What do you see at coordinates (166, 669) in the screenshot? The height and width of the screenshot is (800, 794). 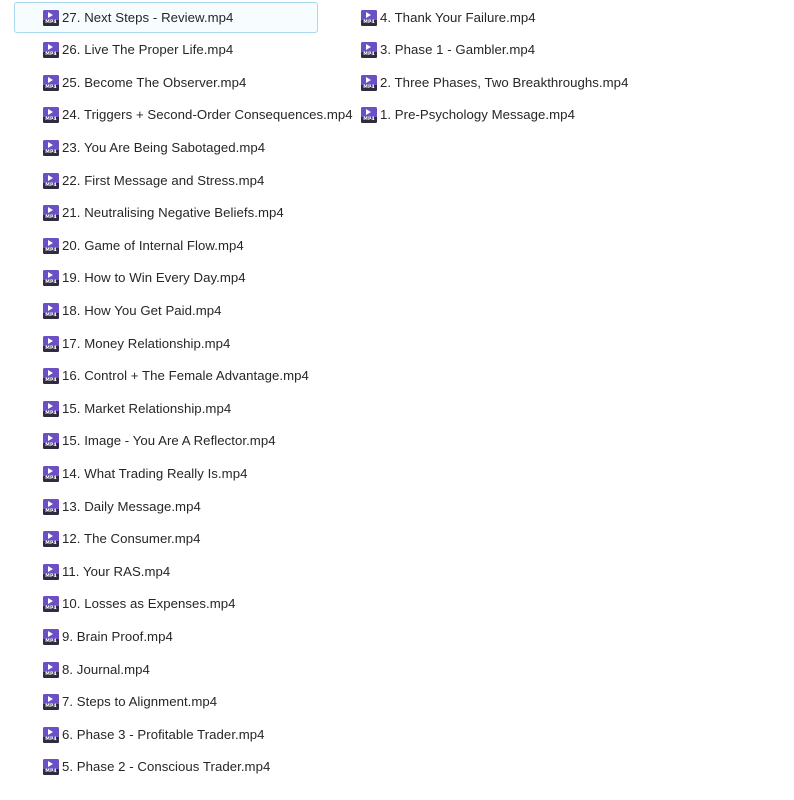 I see `file-list-item: MP4 8. Journal.mp4` at bounding box center [166, 669].